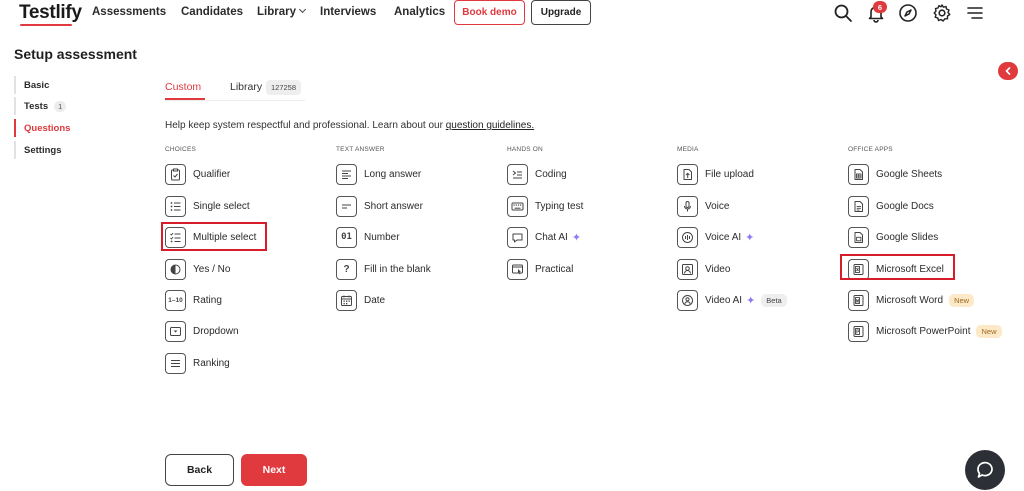 Image resolution: width=1024 pixels, height=491 pixels. What do you see at coordinates (561, 12) in the screenshot?
I see `upgrade-button: Upgrade` at bounding box center [561, 12].